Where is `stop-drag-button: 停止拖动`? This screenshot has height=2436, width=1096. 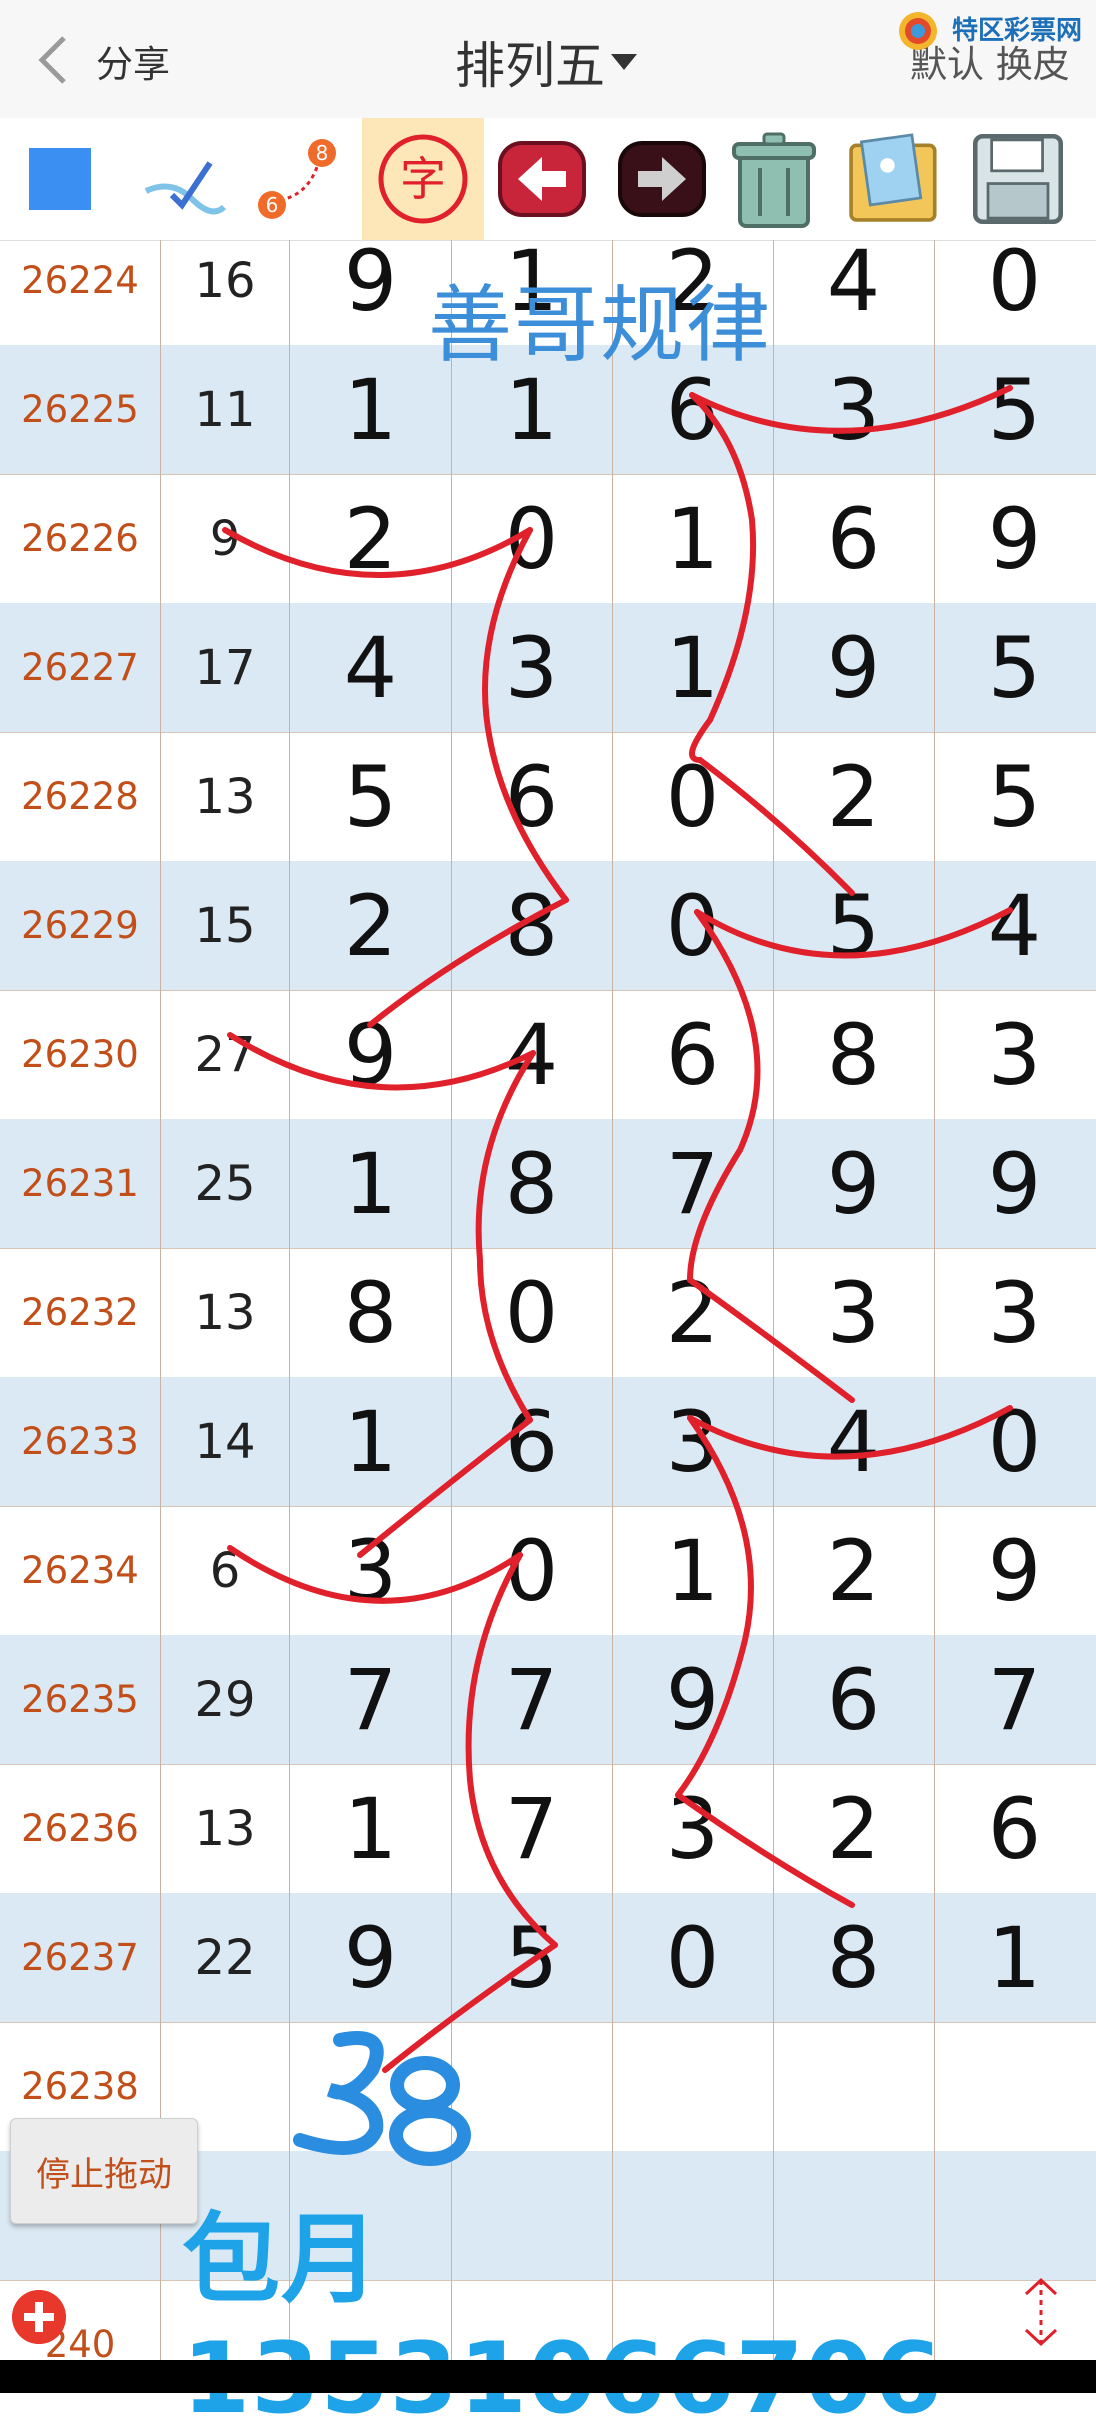 stop-drag-button: 停止拖动 is located at coordinates (104, 2171).